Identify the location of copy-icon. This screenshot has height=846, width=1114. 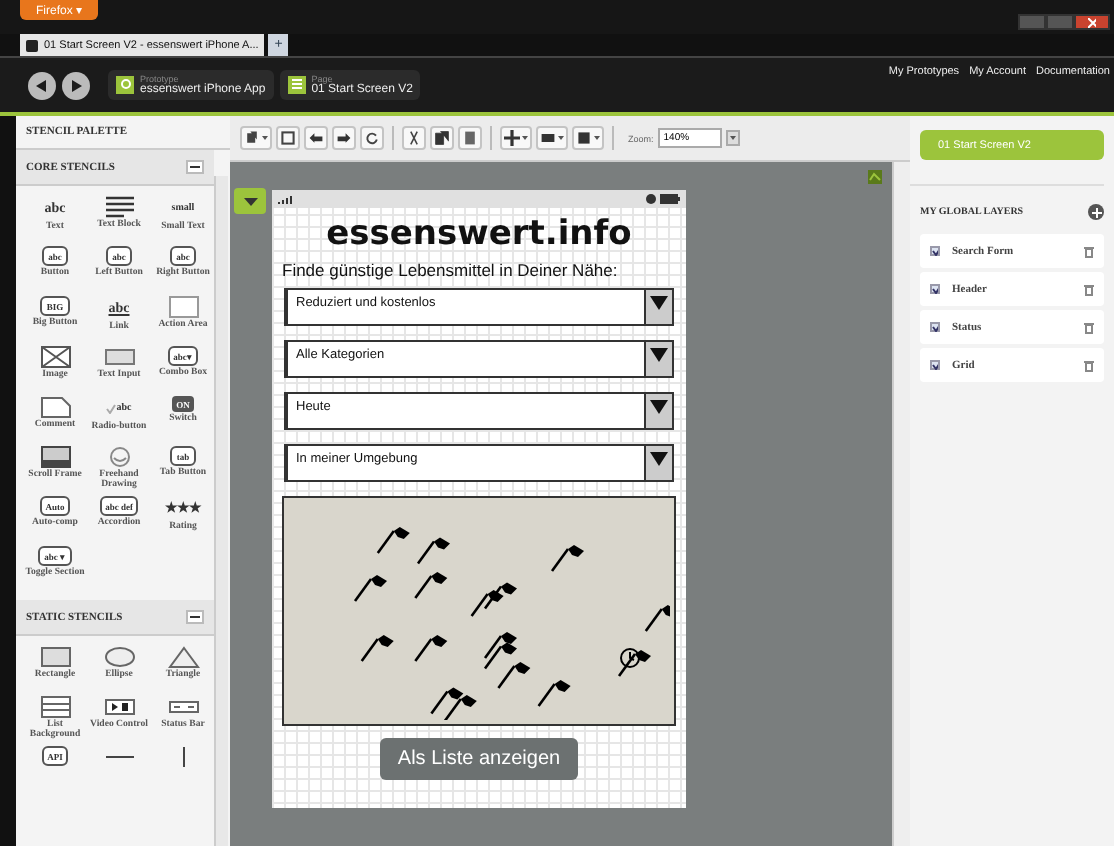
(442, 138).